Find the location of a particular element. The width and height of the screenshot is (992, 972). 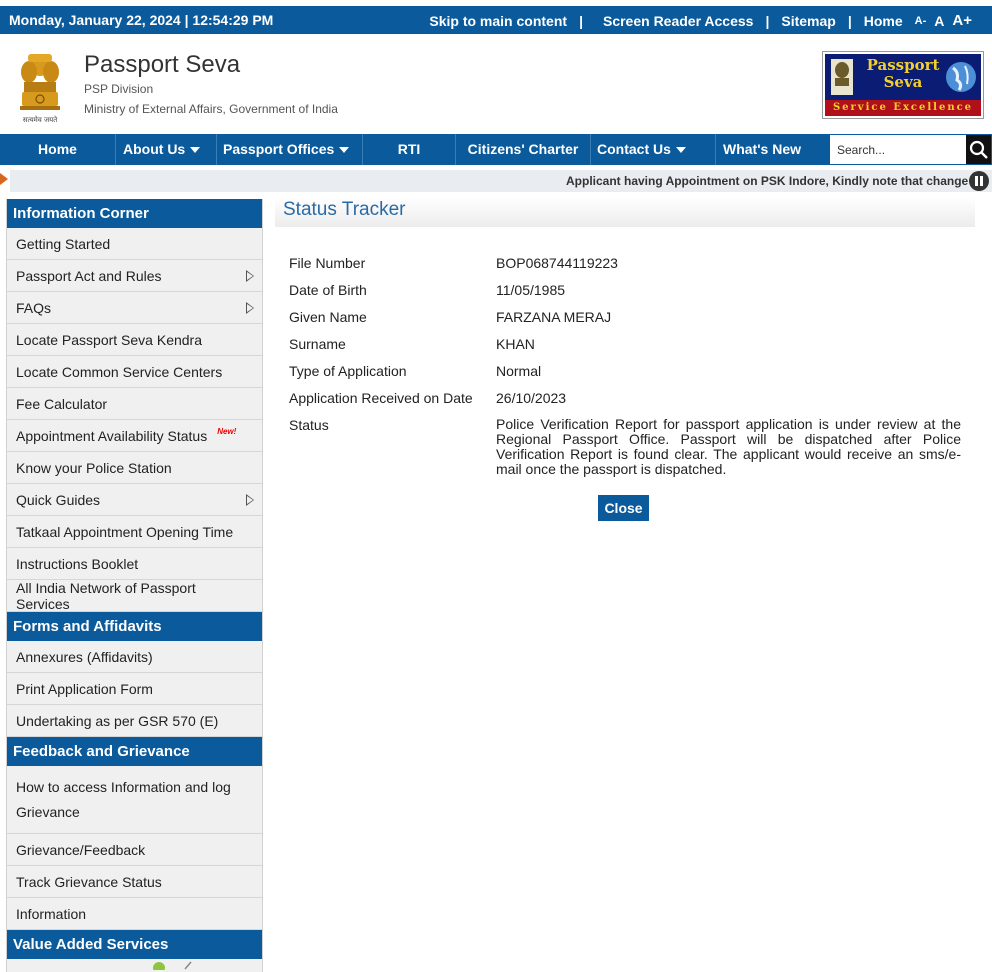

search-button is located at coordinates (978, 149).